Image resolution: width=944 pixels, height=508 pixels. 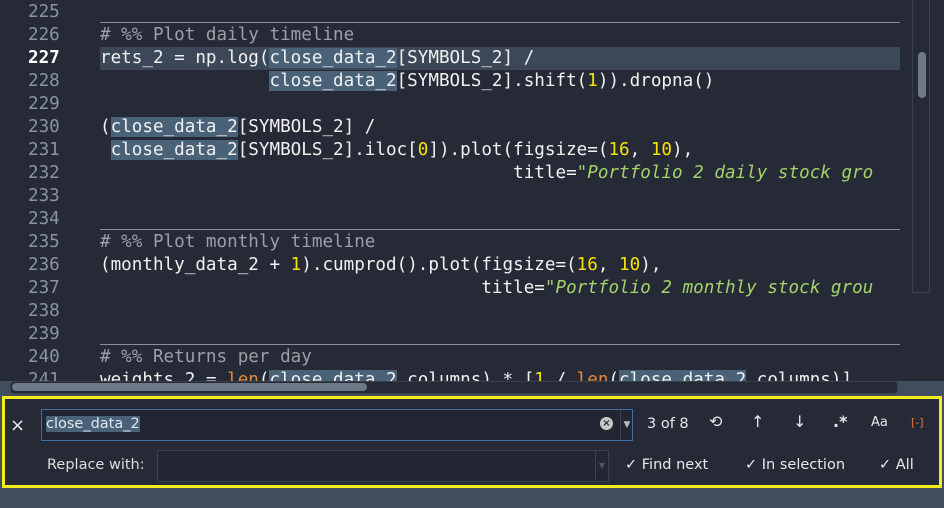 I want to click on code-token: (monthly_data_2 +, so click(x=195, y=265).